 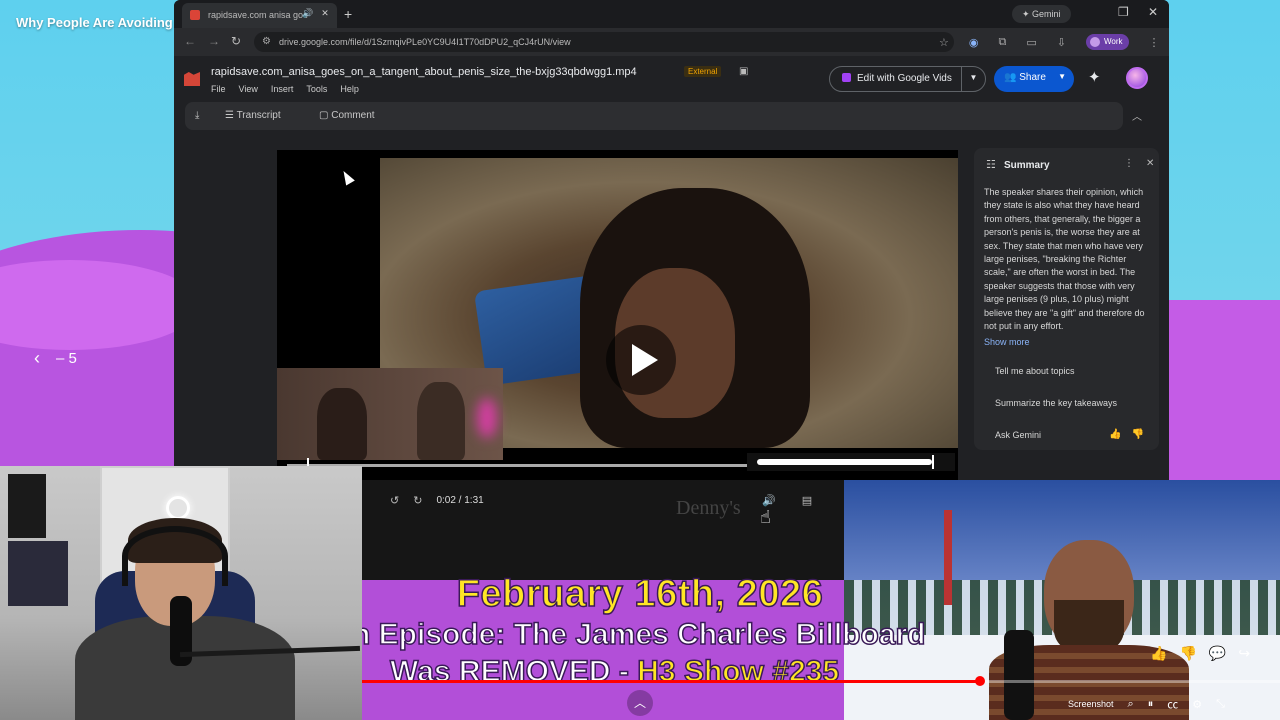 I want to click on edit-with-vids-button: Edit with Google Vids ▼, so click(x=907, y=79).